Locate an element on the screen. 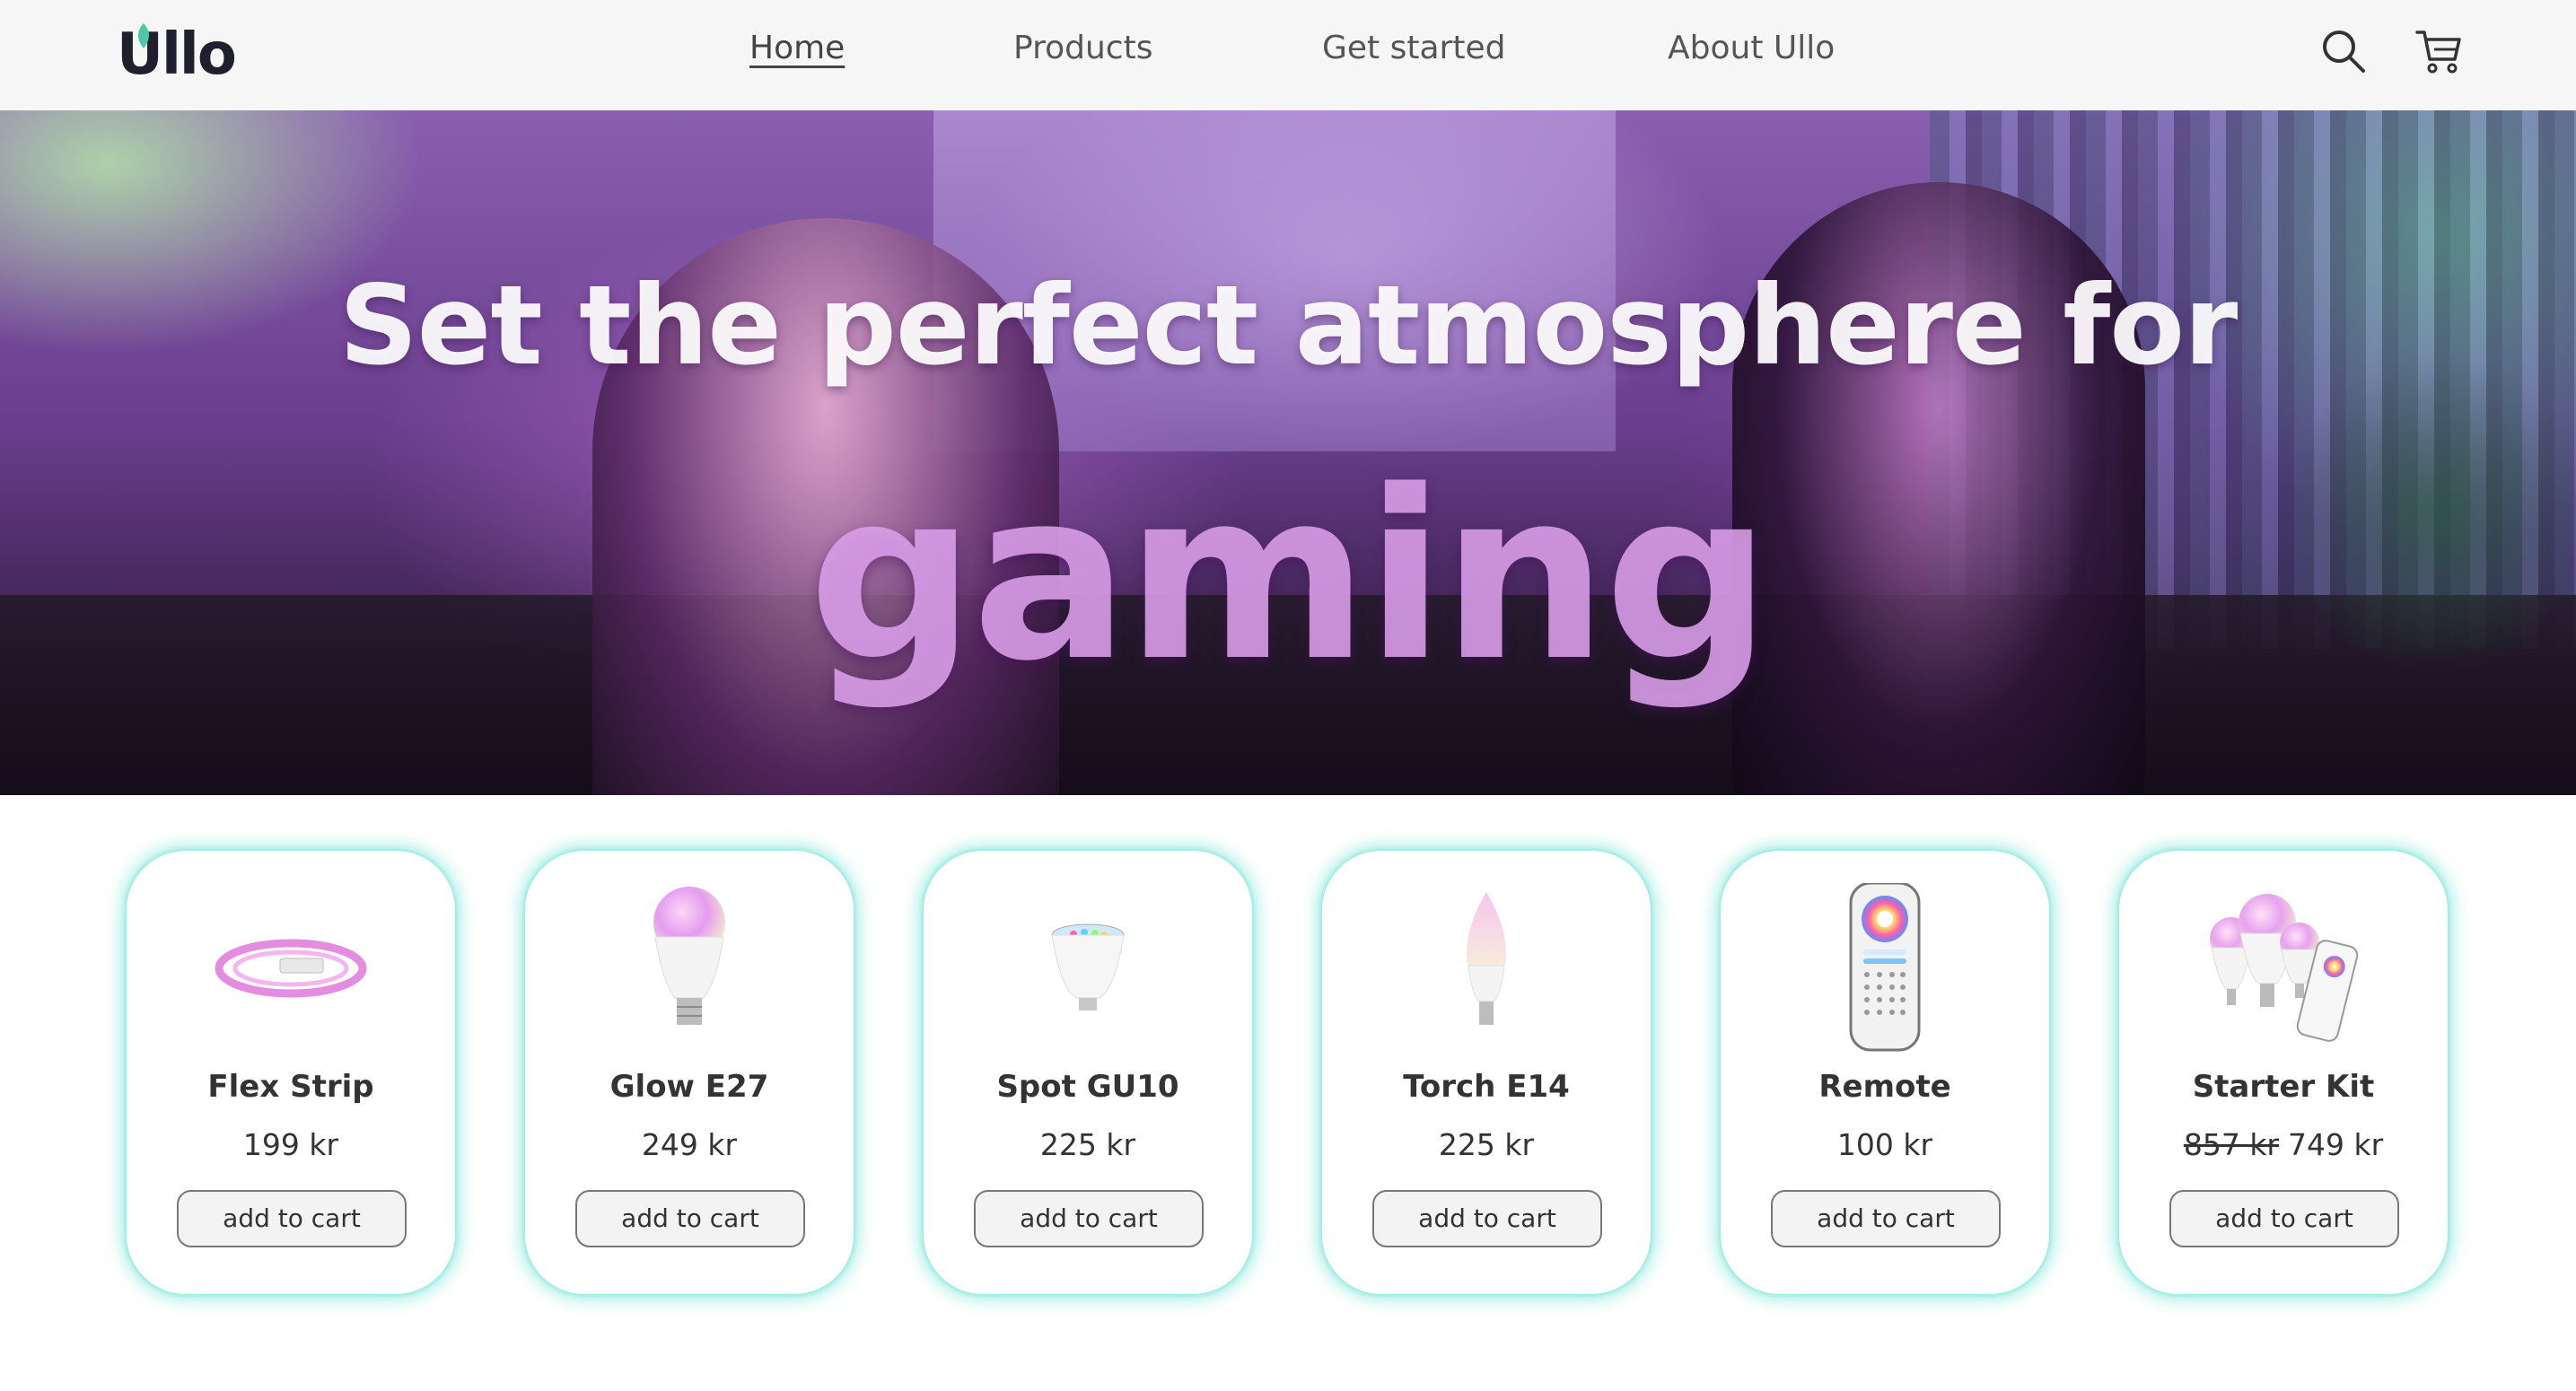  nav-products: Products is located at coordinates (1082, 48).